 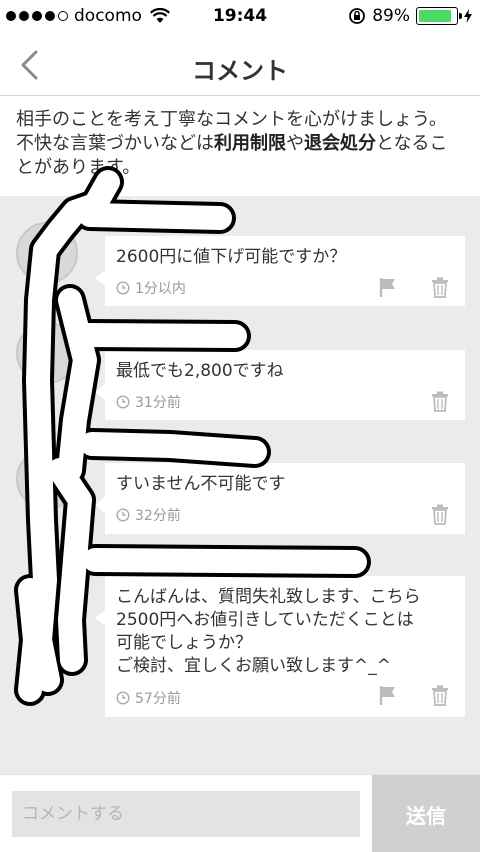 I want to click on comment-text: 最低でも2,800ですね, so click(x=200, y=371).